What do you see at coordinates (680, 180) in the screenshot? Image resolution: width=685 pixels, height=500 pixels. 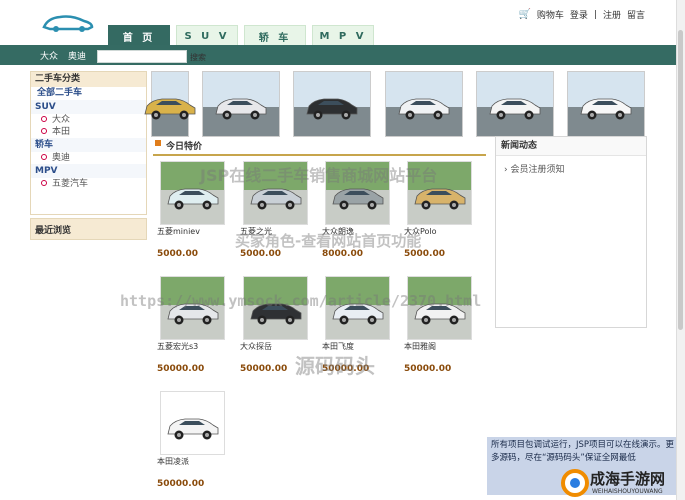 I see `scrollbar-thumb` at bounding box center [680, 180].